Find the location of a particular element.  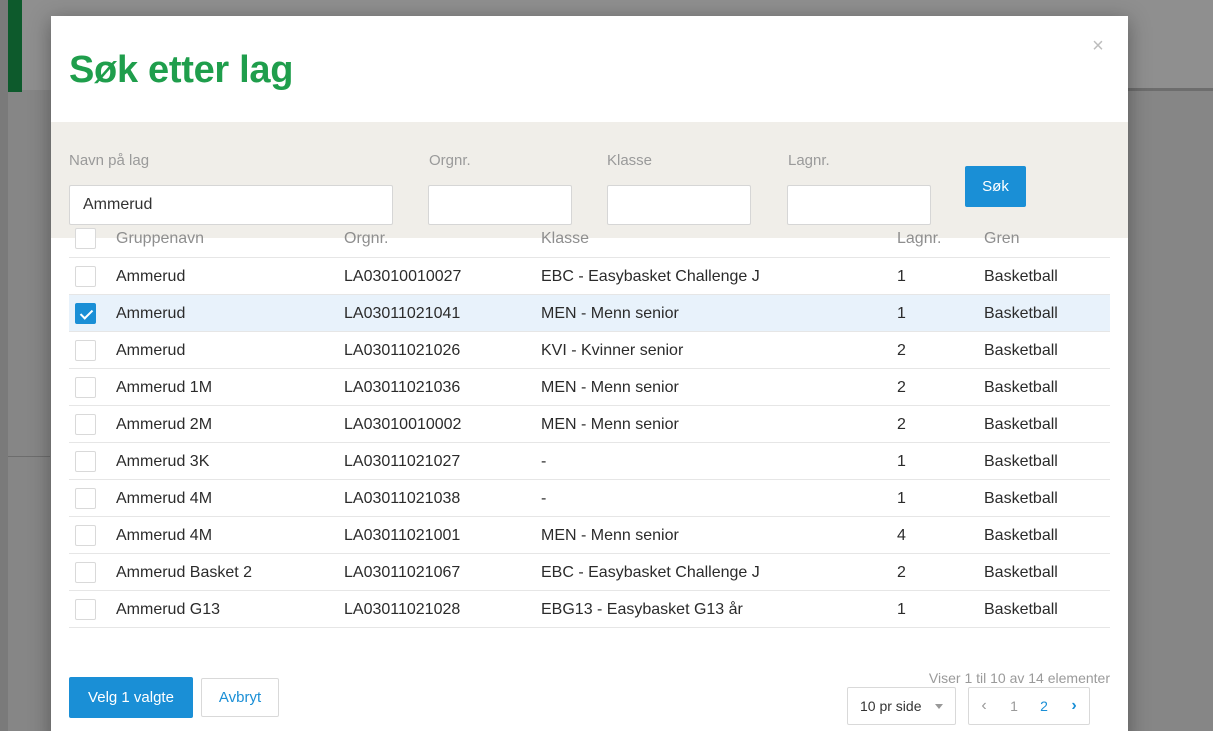

per-page-value: 10 pr side is located at coordinates (891, 706).